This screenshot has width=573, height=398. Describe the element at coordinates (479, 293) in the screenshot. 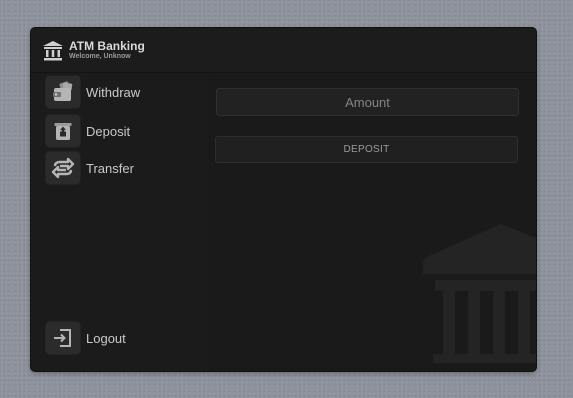

I see `bank-watermark-icon` at that location.